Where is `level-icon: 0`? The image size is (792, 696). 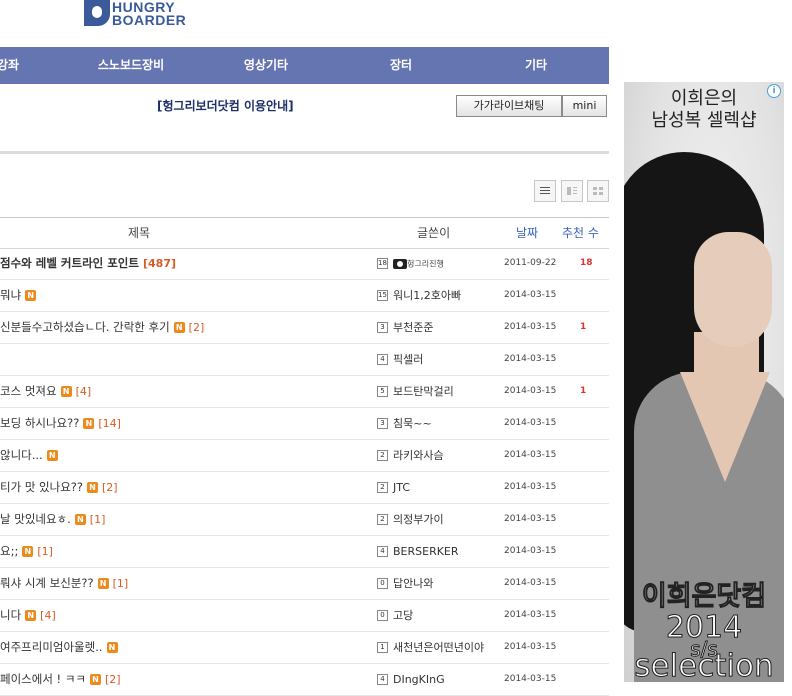
level-icon: 0 is located at coordinates (382, 583).